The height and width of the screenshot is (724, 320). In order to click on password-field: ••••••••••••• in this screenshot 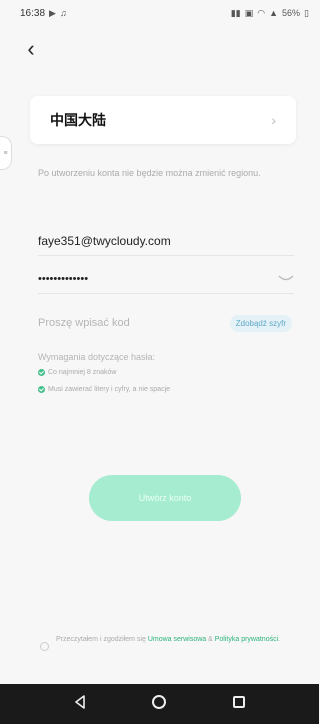, I will do `click(166, 279)`.